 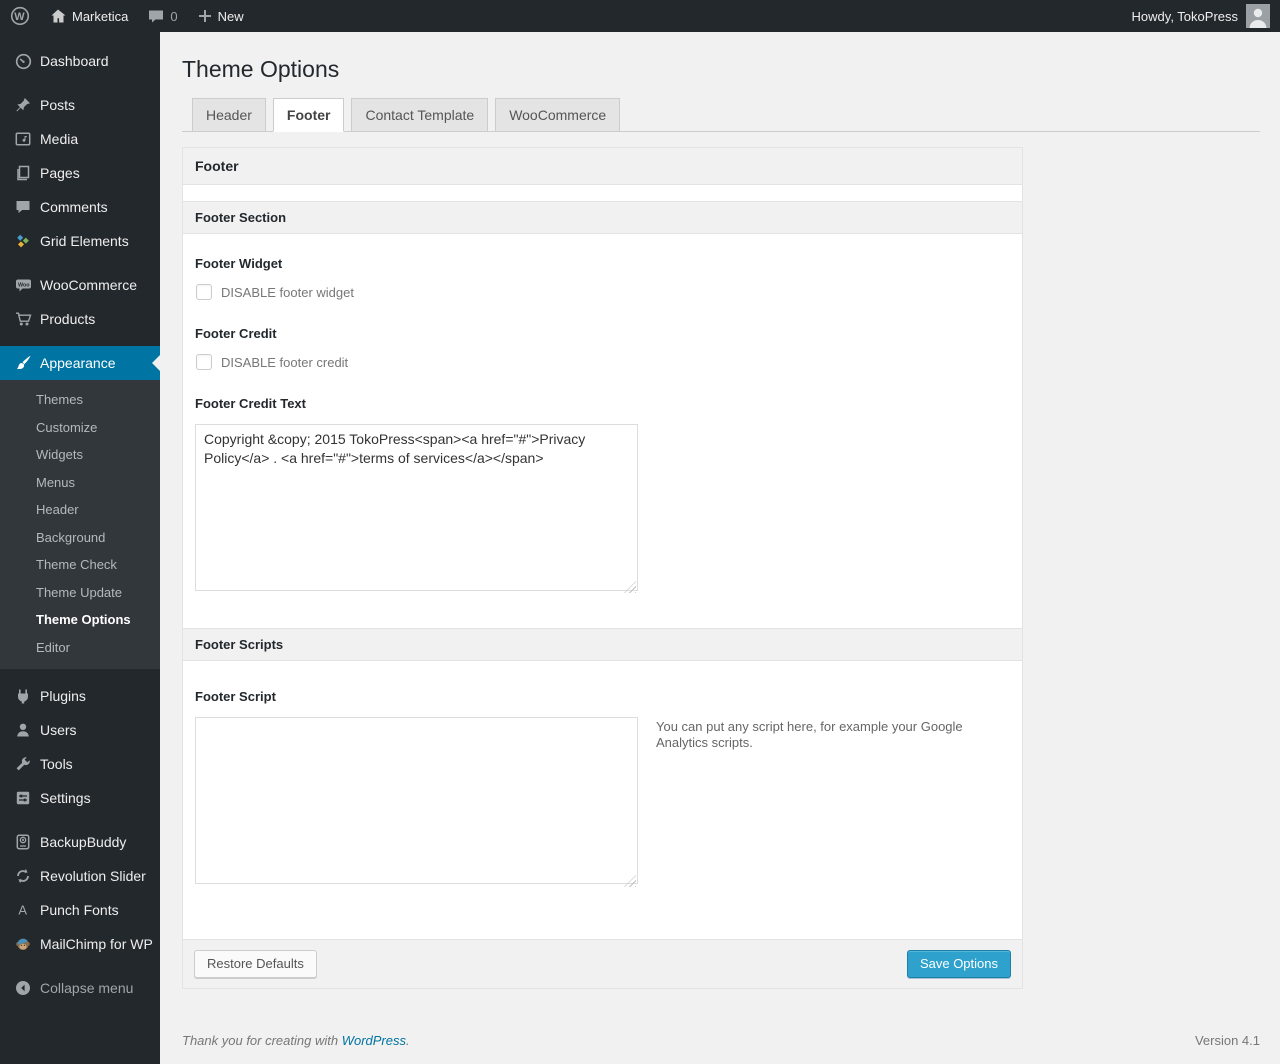 I want to click on howdy-text: Howdy, TokoPress, so click(x=1185, y=16).